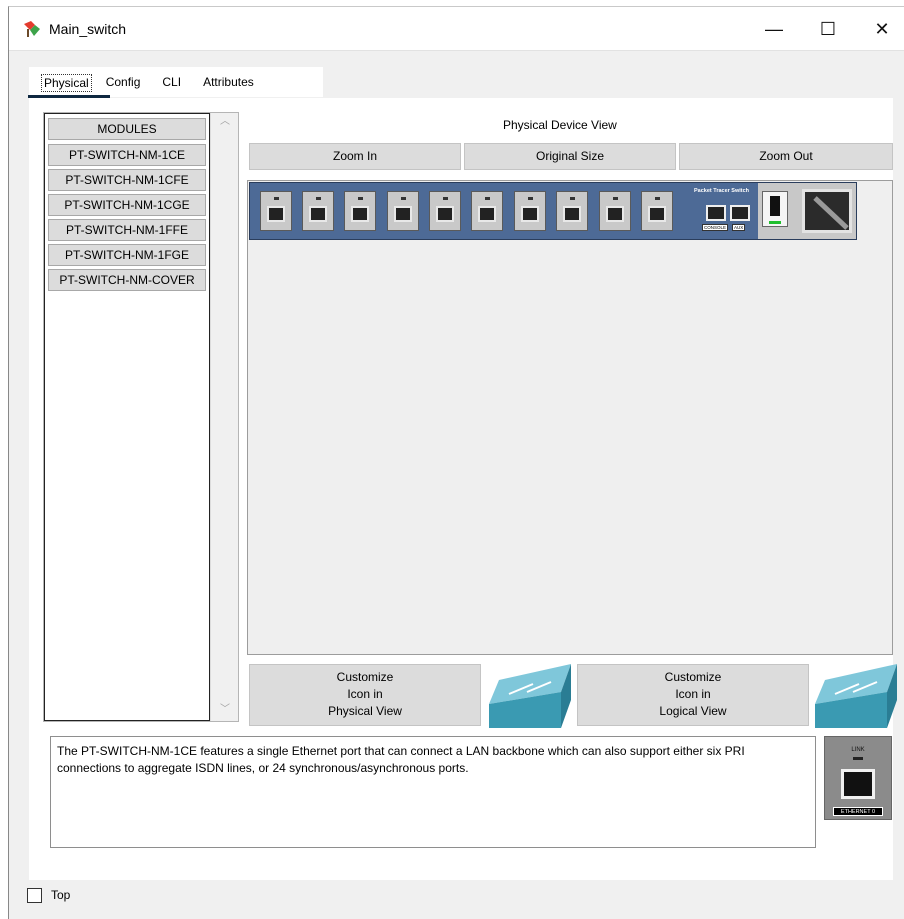 This screenshot has width=904, height=919. Describe the element at coordinates (127, 280) in the screenshot. I see `module-item: PT-SWITCH-NM-COVER` at that location.